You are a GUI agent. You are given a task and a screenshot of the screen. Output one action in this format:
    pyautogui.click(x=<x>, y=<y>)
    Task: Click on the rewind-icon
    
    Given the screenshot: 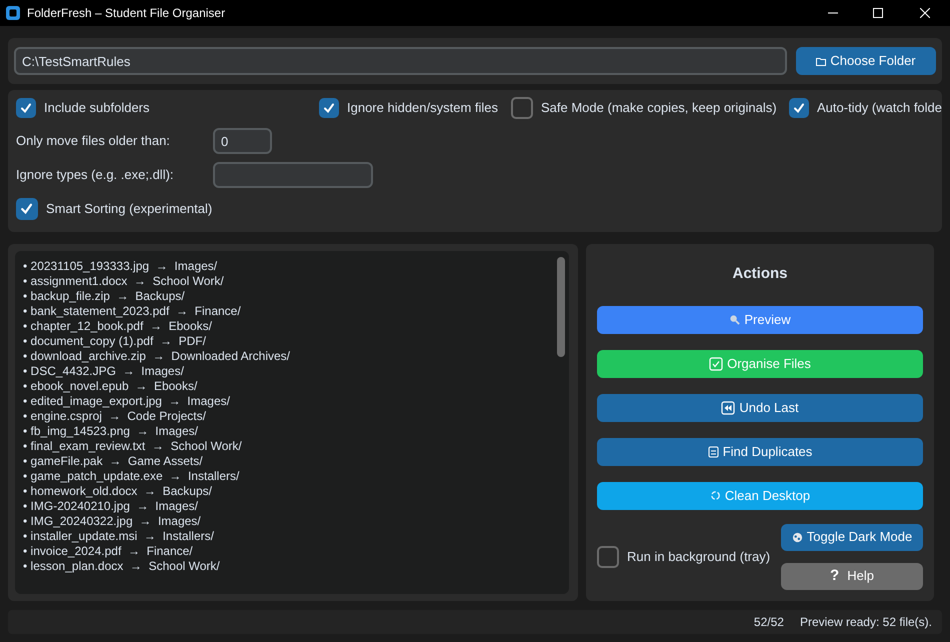 What is the action you would take?
    pyautogui.click(x=728, y=407)
    